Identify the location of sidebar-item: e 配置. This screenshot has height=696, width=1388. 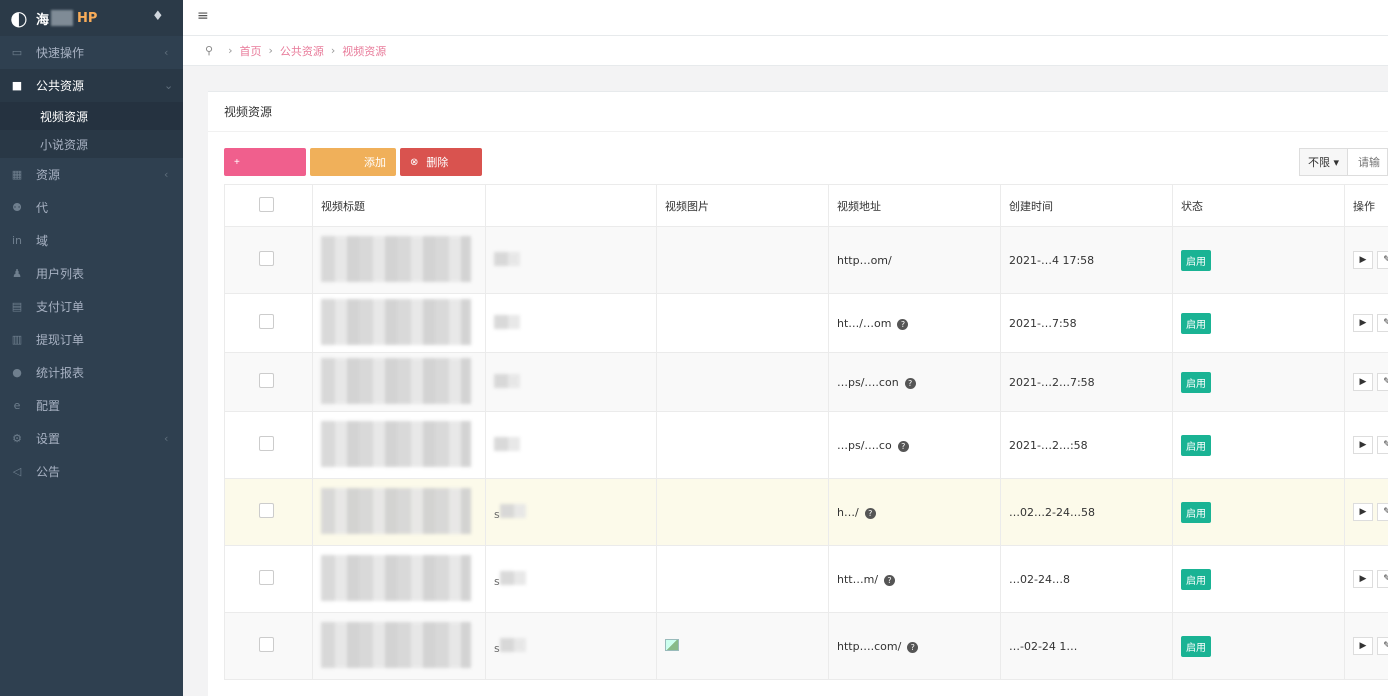
(91, 405).